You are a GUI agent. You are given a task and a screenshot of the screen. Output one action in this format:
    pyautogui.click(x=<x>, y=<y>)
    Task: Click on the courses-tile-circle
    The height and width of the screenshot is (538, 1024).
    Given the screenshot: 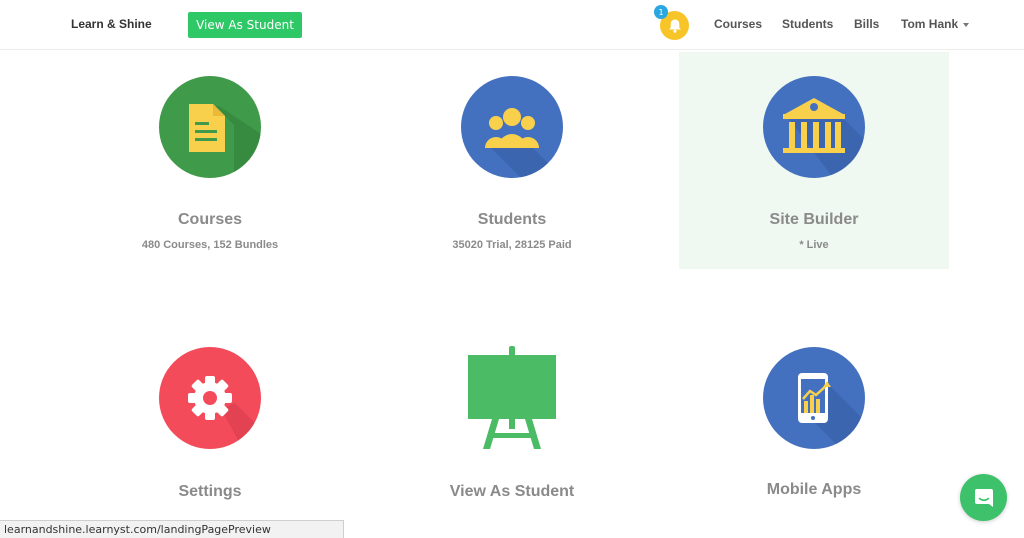 What is the action you would take?
    pyautogui.click(x=210, y=127)
    